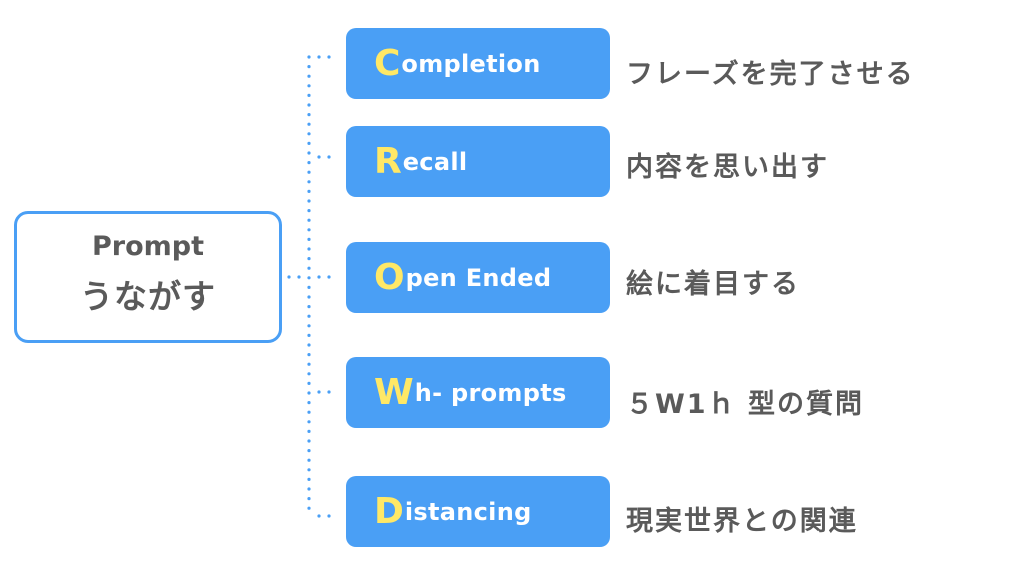 This screenshot has width=1024, height=576. Describe the element at coordinates (471, 63) in the screenshot. I see `node-label-rest: ompletion` at that location.